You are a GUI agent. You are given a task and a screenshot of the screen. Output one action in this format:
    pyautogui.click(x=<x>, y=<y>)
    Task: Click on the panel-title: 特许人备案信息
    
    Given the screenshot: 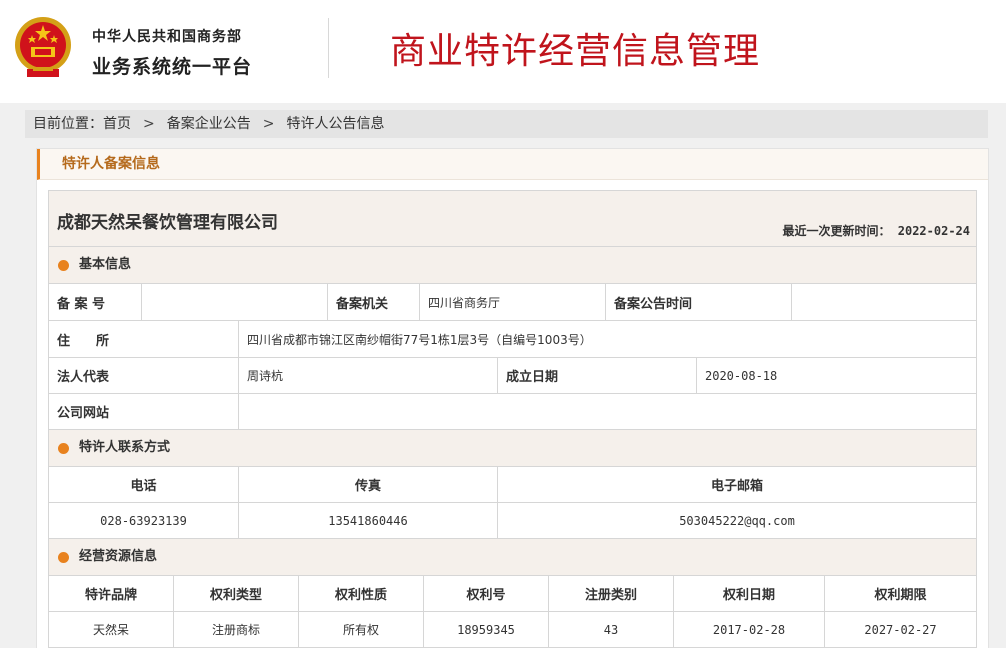 What is the action you would take?
    pyautogui.click(x=512, y=164)
    